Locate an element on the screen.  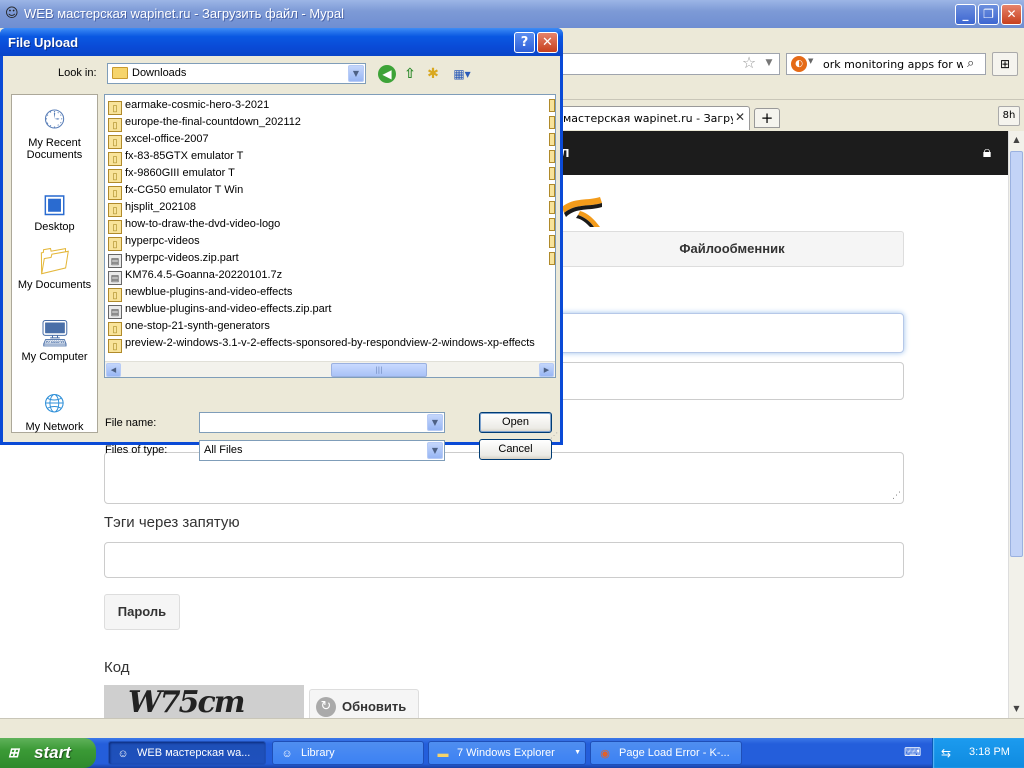
file-list-item: ▯ fx-9860GIII emulator T is located at coordinates (171, 174).